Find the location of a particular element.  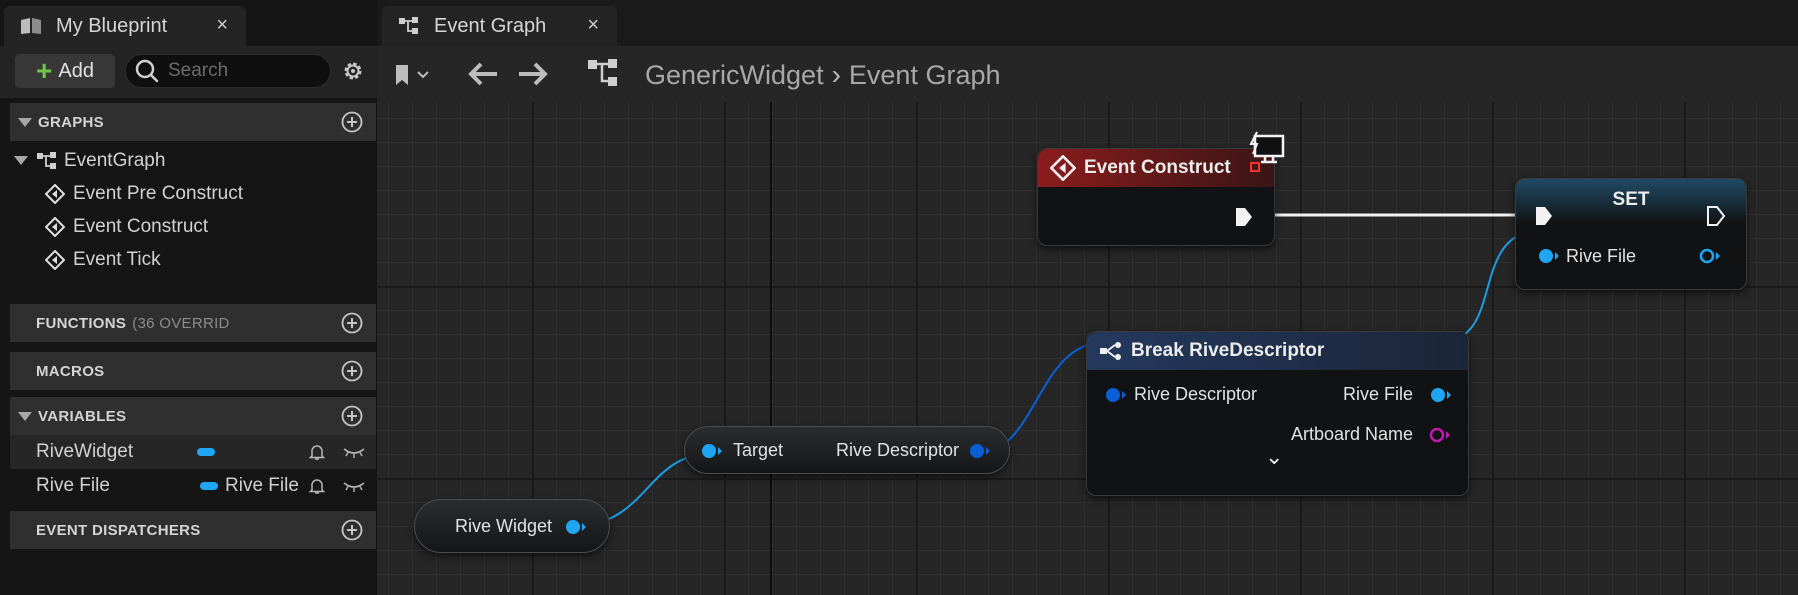

section-label: VARIABLES is located at coordinates (82, 416).